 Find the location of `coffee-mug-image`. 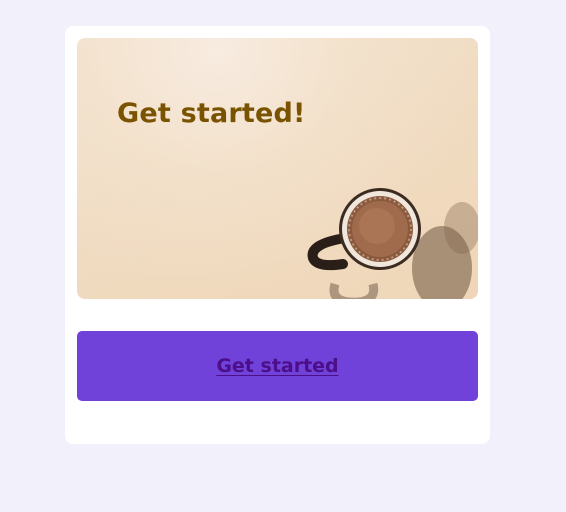

coffee-mug-image is located at coordinates (392, 243).